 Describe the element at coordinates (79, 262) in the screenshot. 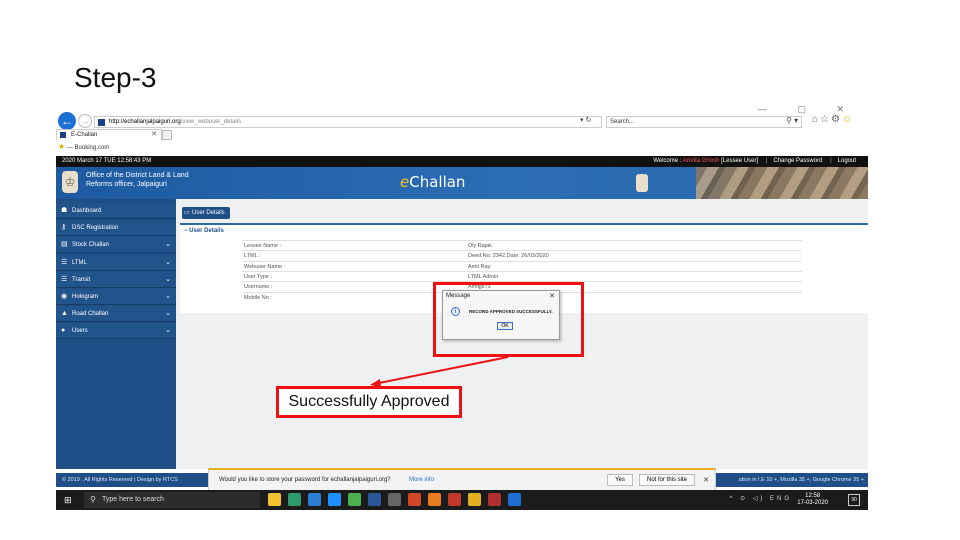

I see `sidebar-item-label: LTML` at that location.